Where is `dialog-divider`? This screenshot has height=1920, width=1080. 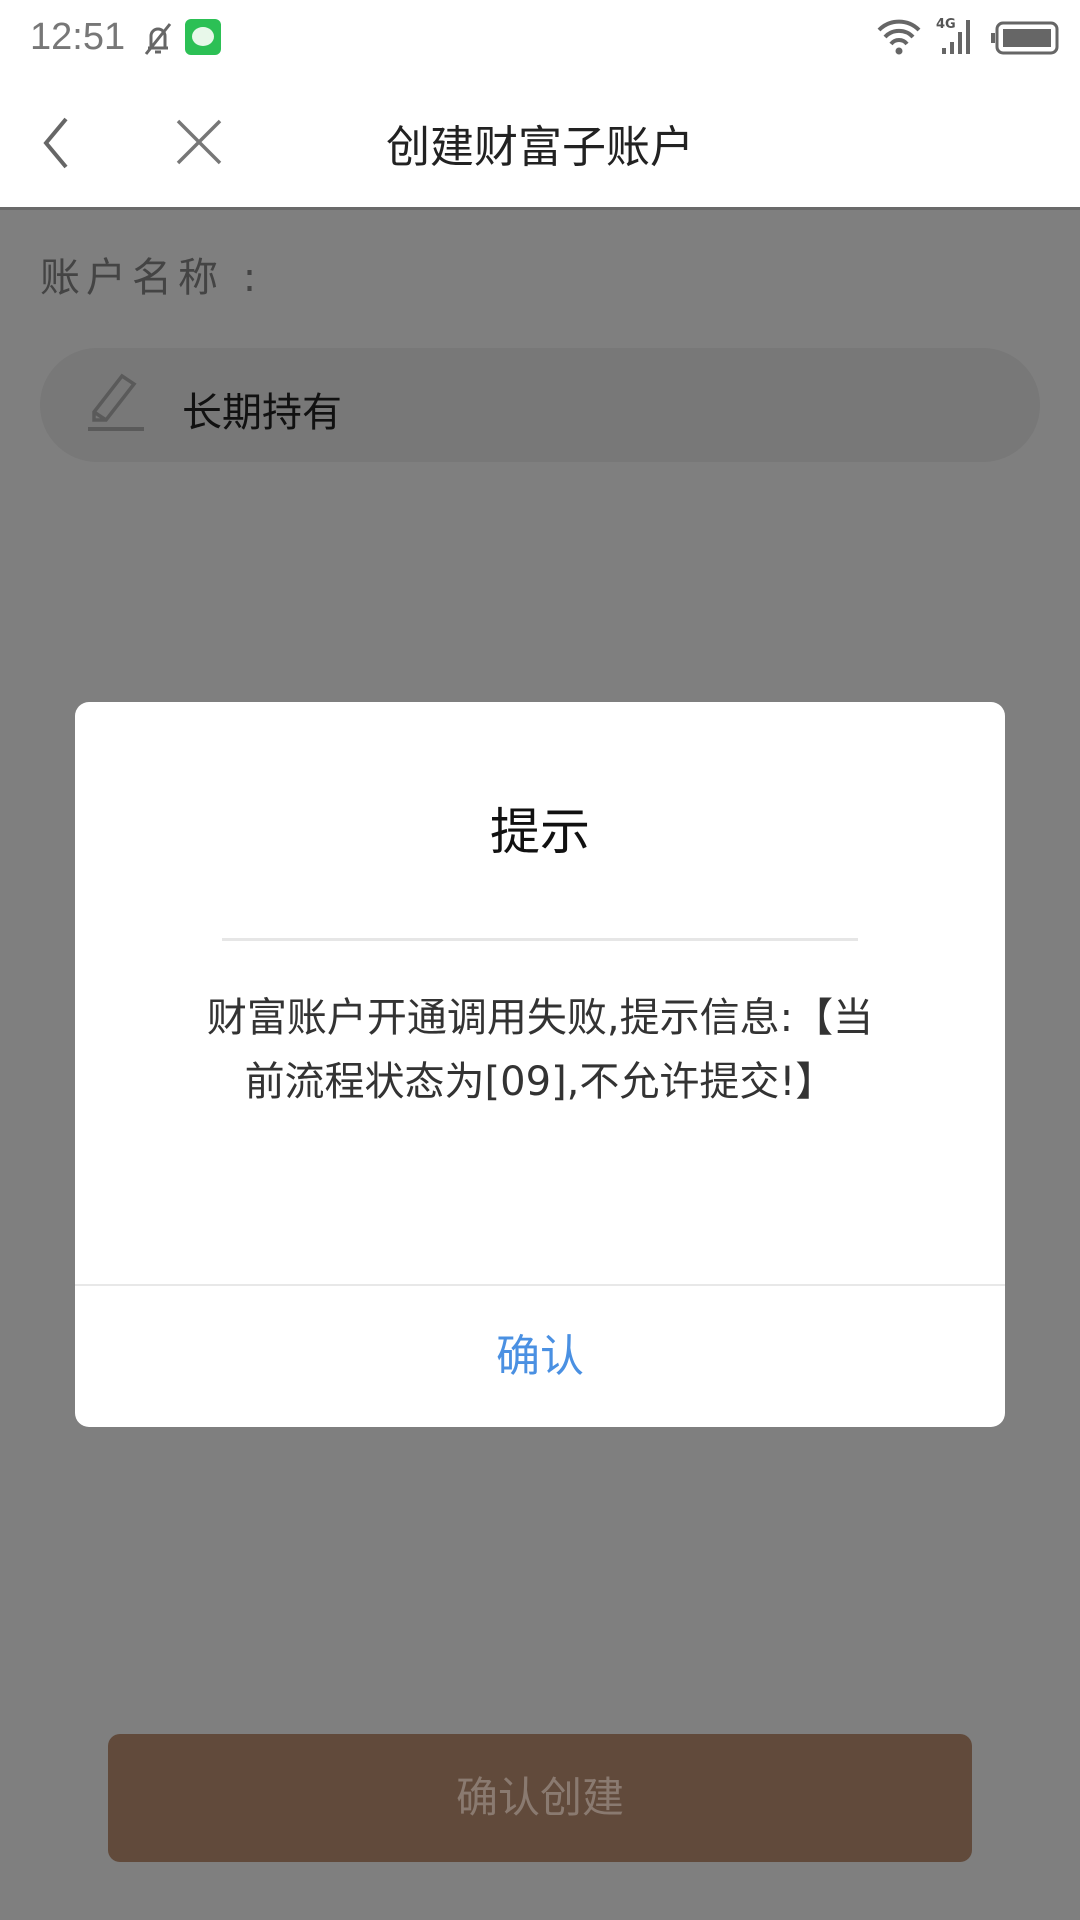 dialog-divider is located at coordinates (540, 939).